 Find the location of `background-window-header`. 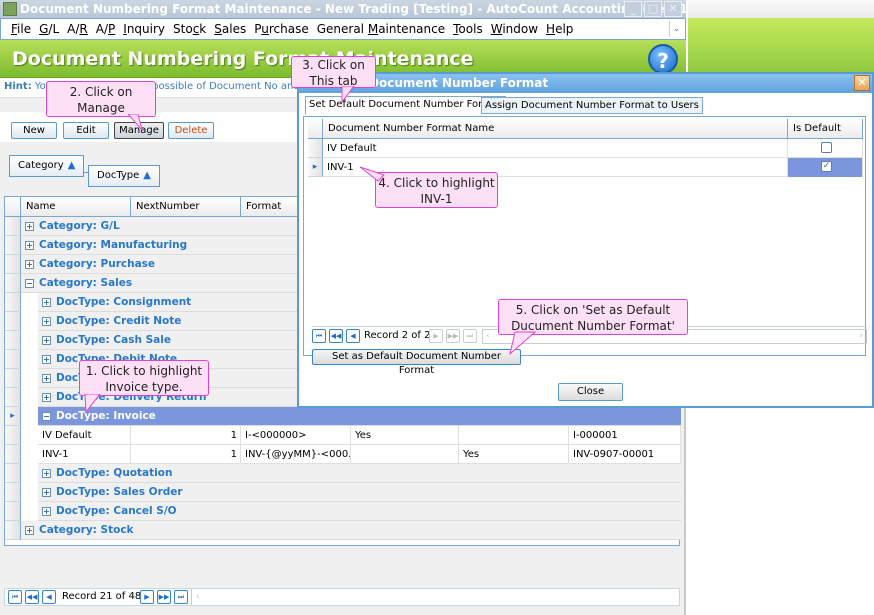

background-window-header is located at coordinates (781, 48).